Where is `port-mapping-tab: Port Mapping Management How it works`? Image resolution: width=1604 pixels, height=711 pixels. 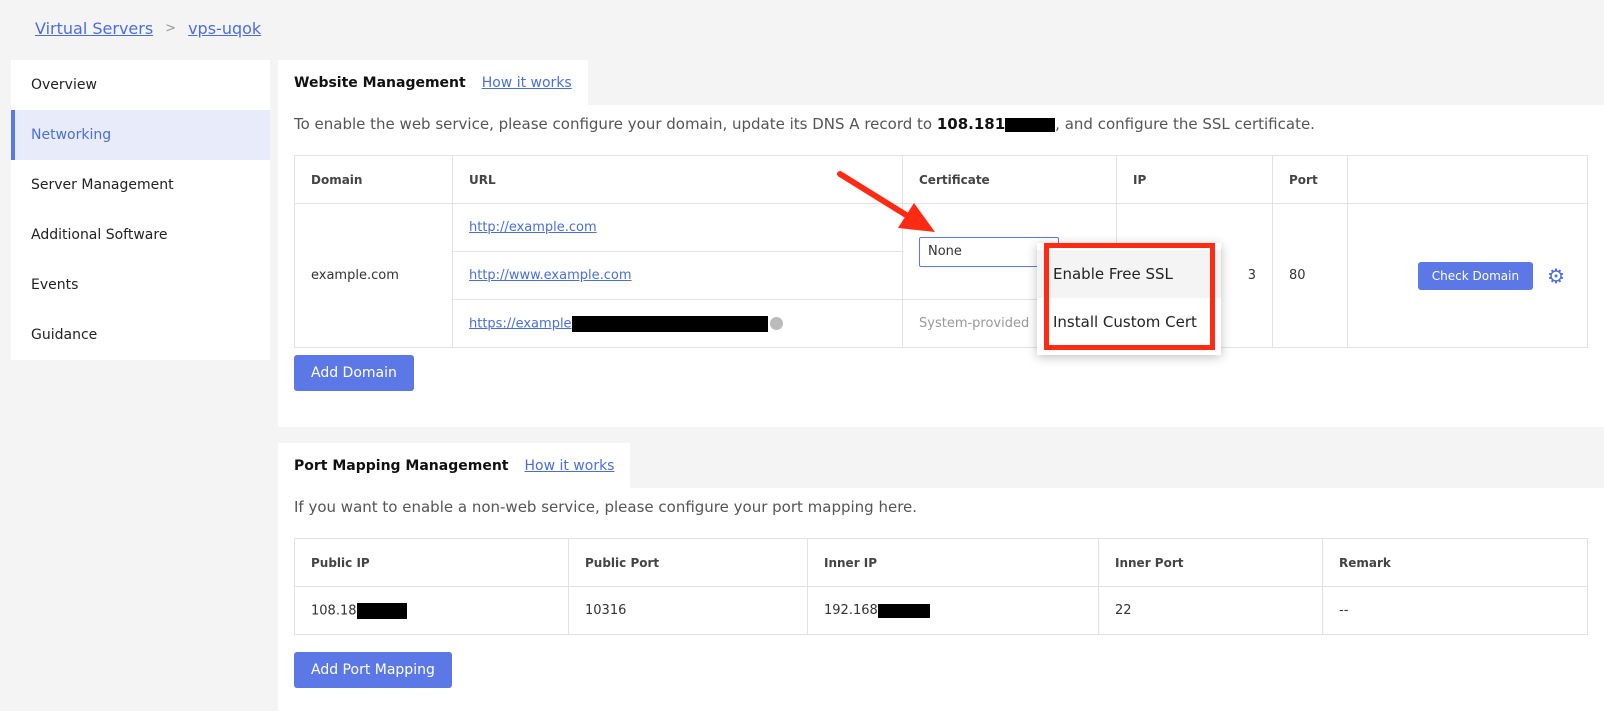 port-mapping-tab: Port Mapping Management How it works is located at coordinates (454, 465).